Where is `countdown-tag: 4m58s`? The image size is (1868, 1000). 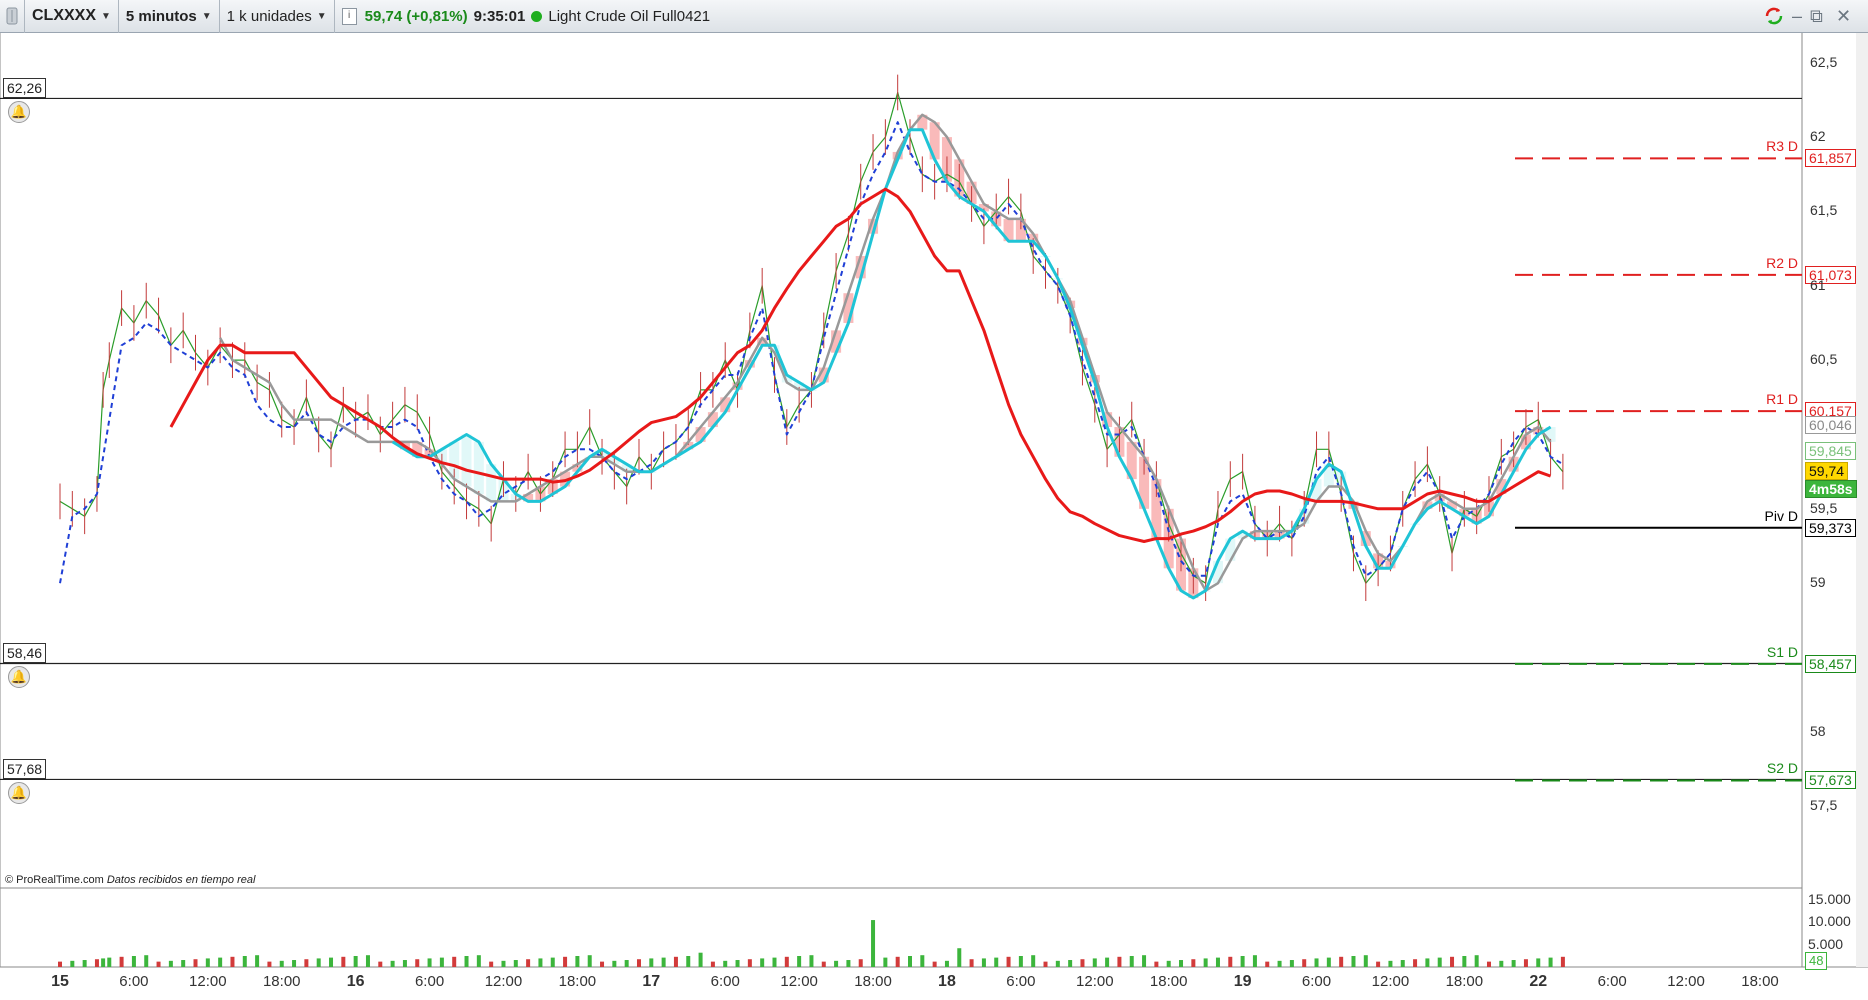
countdown-tag: 4m58s is located at coordinates (1831, 489).